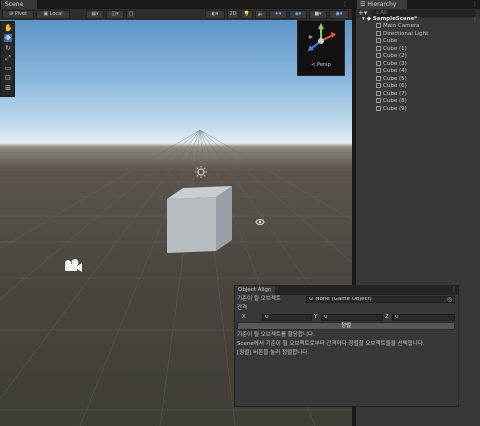 This screenshot has height=426, width=480. Describe the element at coordinates (449, 299) in the screenshot. I see `object-picker-icon: ◎` at that location.